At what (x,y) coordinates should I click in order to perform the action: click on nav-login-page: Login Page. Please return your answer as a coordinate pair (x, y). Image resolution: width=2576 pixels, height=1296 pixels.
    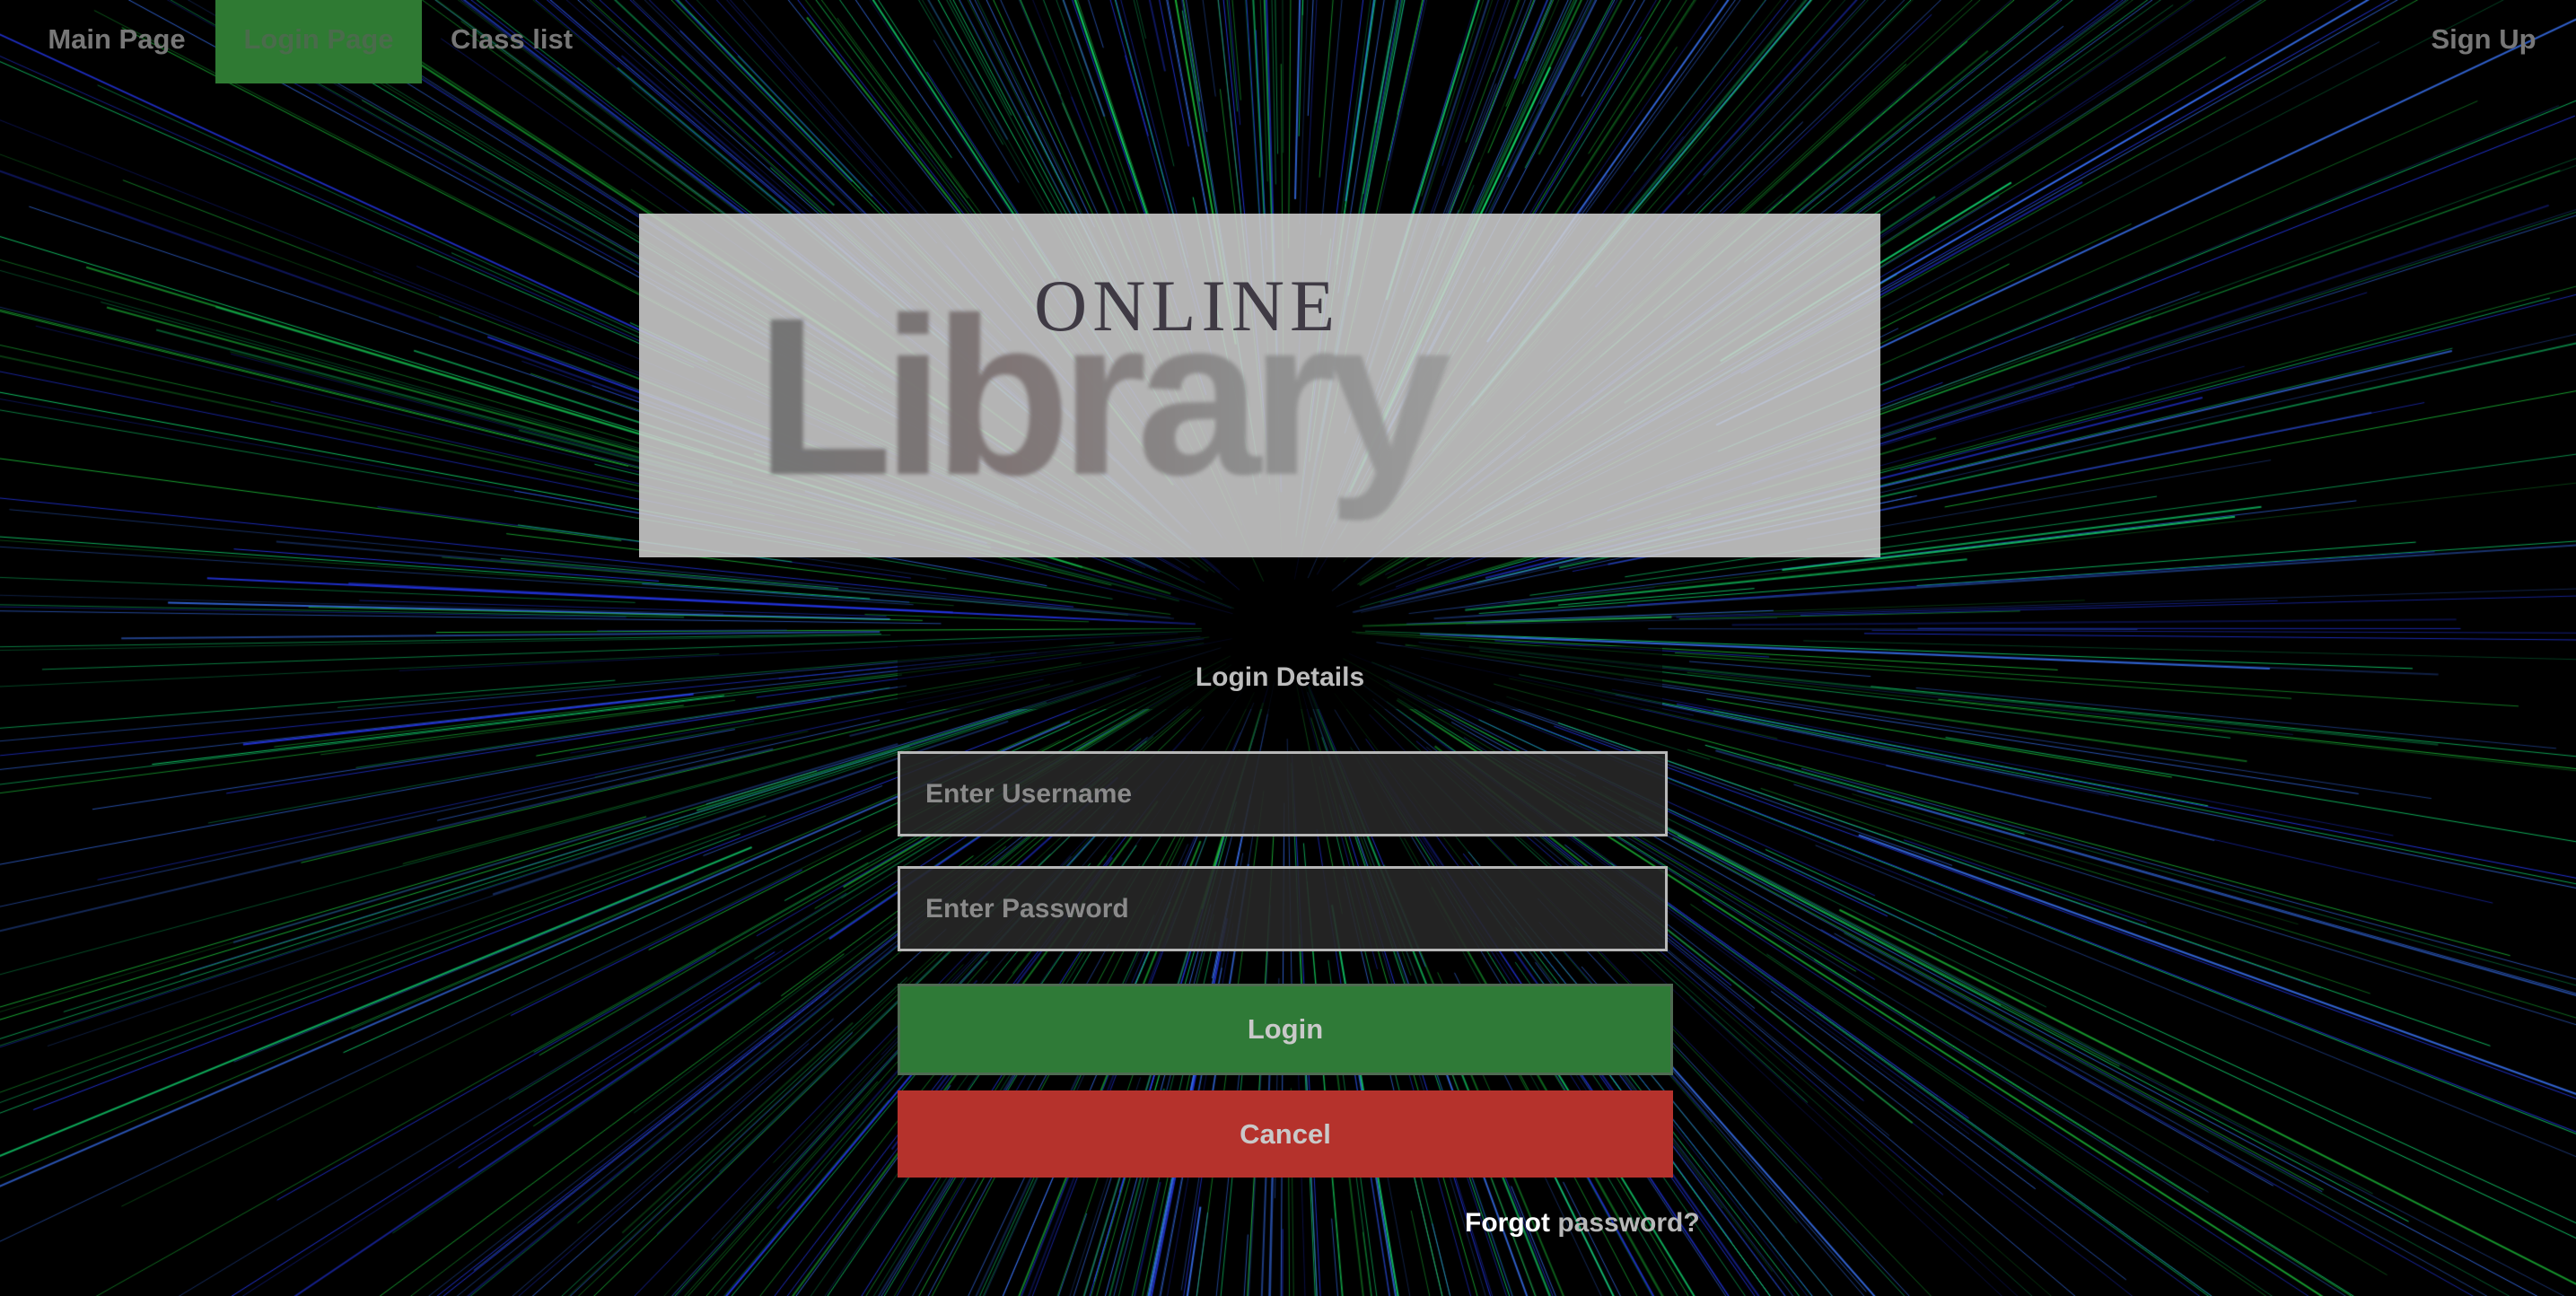
    Looking at the image, I should click on (318, 42).